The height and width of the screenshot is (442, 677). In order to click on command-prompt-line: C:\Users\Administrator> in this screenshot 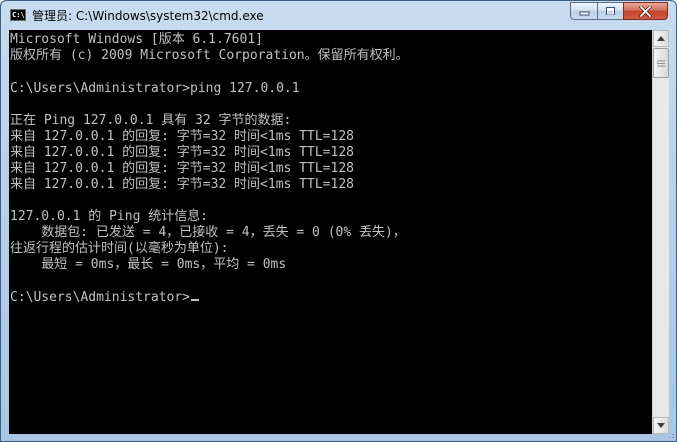, I will do `click(105, 298)`.